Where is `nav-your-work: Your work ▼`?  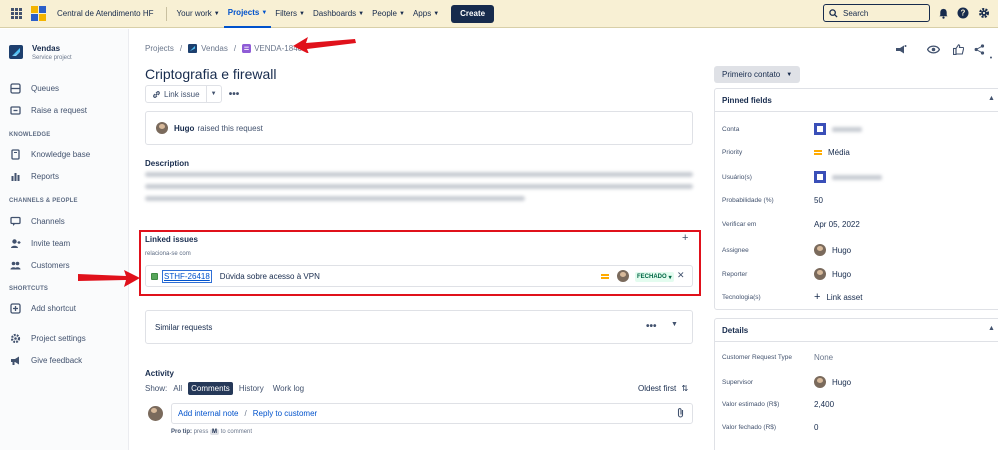 nav-your-work: Your work ▼ is located at coordinates (198, 14).